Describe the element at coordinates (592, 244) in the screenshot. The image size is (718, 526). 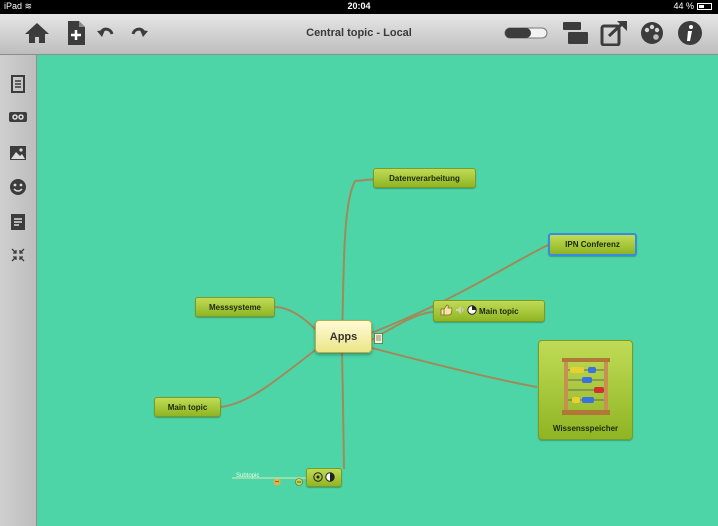
I see `topic-ipn-conferenz: IPN Conferenz` at that location.